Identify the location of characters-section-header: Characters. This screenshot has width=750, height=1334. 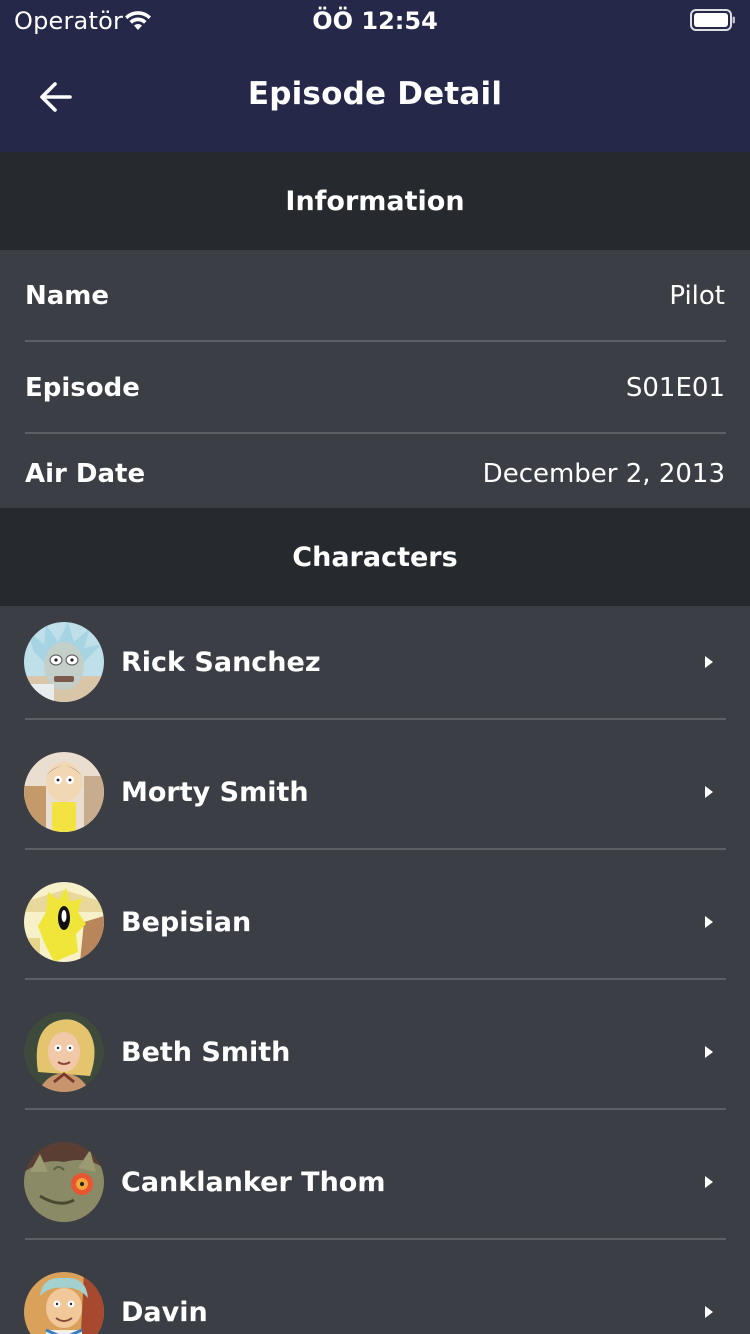
(375, 557).